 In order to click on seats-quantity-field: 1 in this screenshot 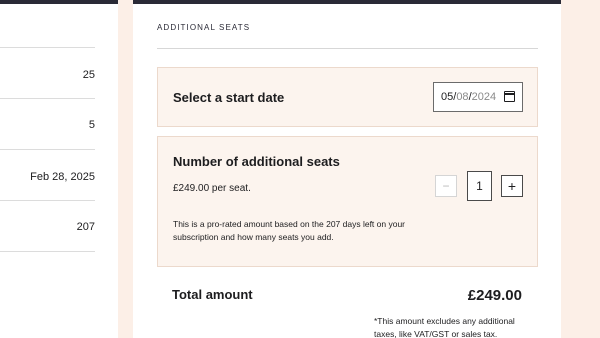, I will do `click(479, 186)`.